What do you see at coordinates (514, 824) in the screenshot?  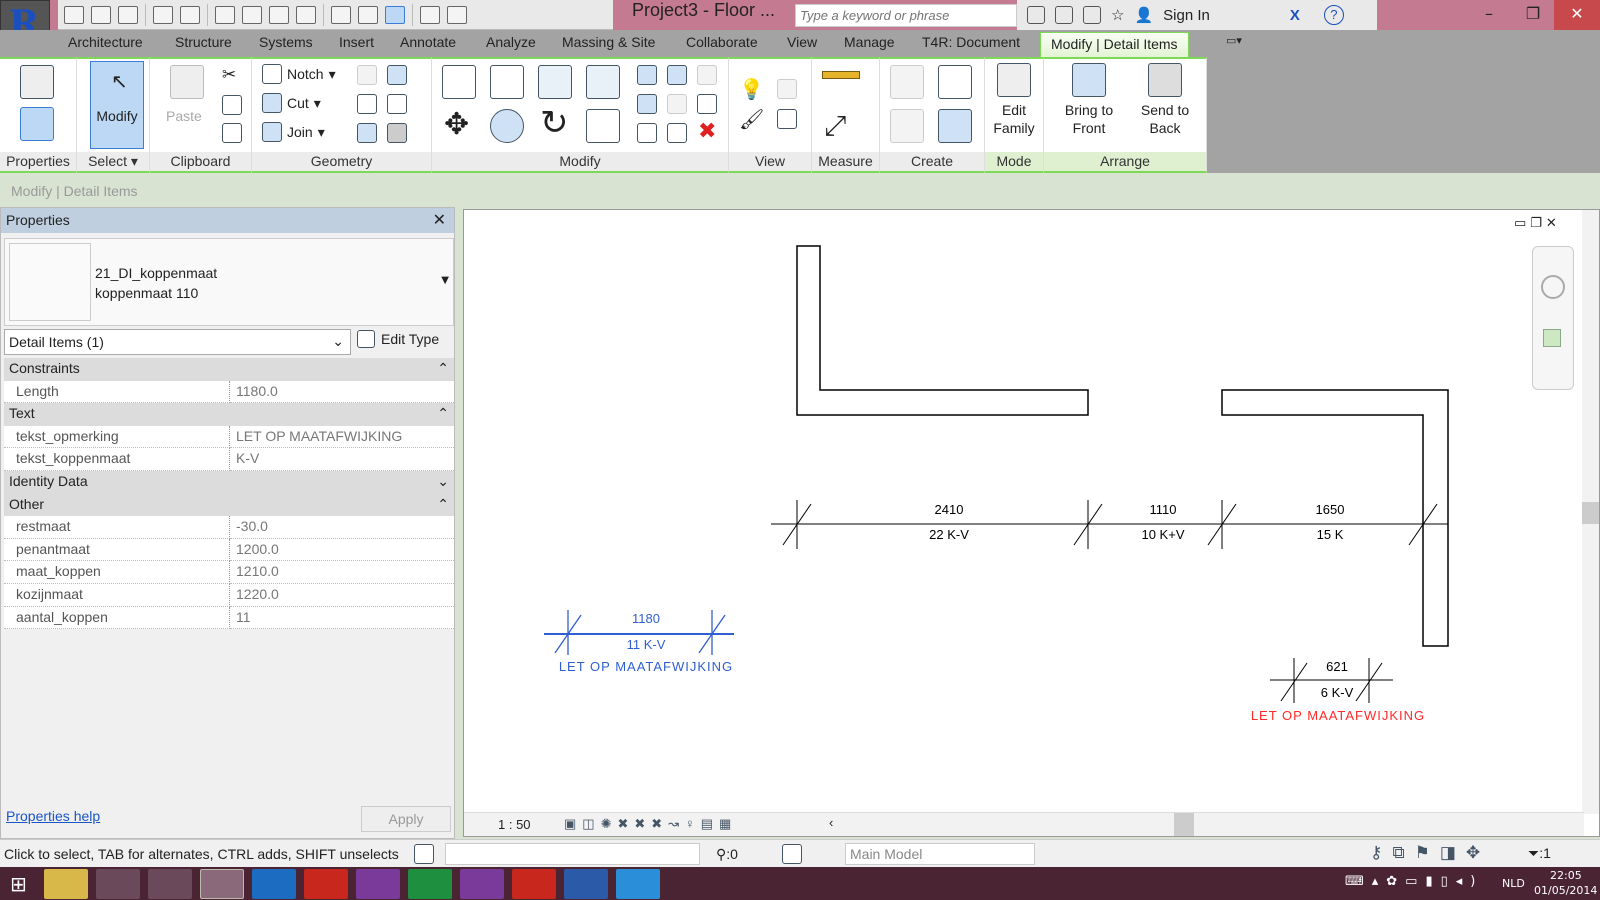 I see `scale-button: 1 : 50` at bounding box center [514, 824].